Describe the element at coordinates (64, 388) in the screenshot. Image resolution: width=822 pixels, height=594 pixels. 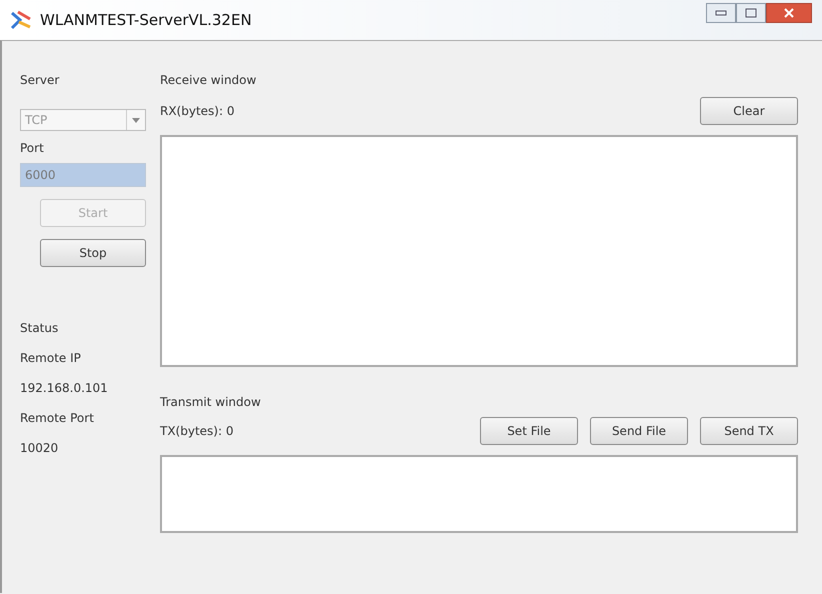
I see `remote-ip-value: 192.168.0.101` at that location.